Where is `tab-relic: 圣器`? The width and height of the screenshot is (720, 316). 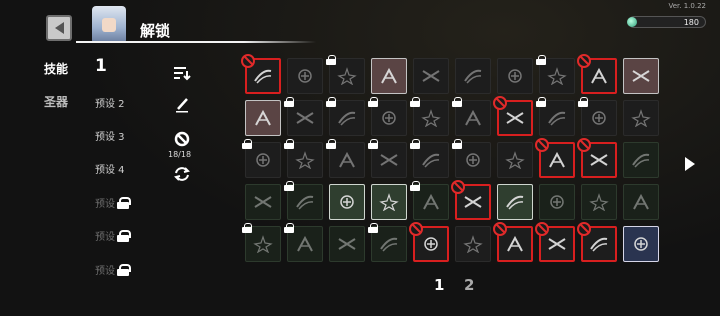 tab-relic: 圣器 is located at coordinates (56, 101).